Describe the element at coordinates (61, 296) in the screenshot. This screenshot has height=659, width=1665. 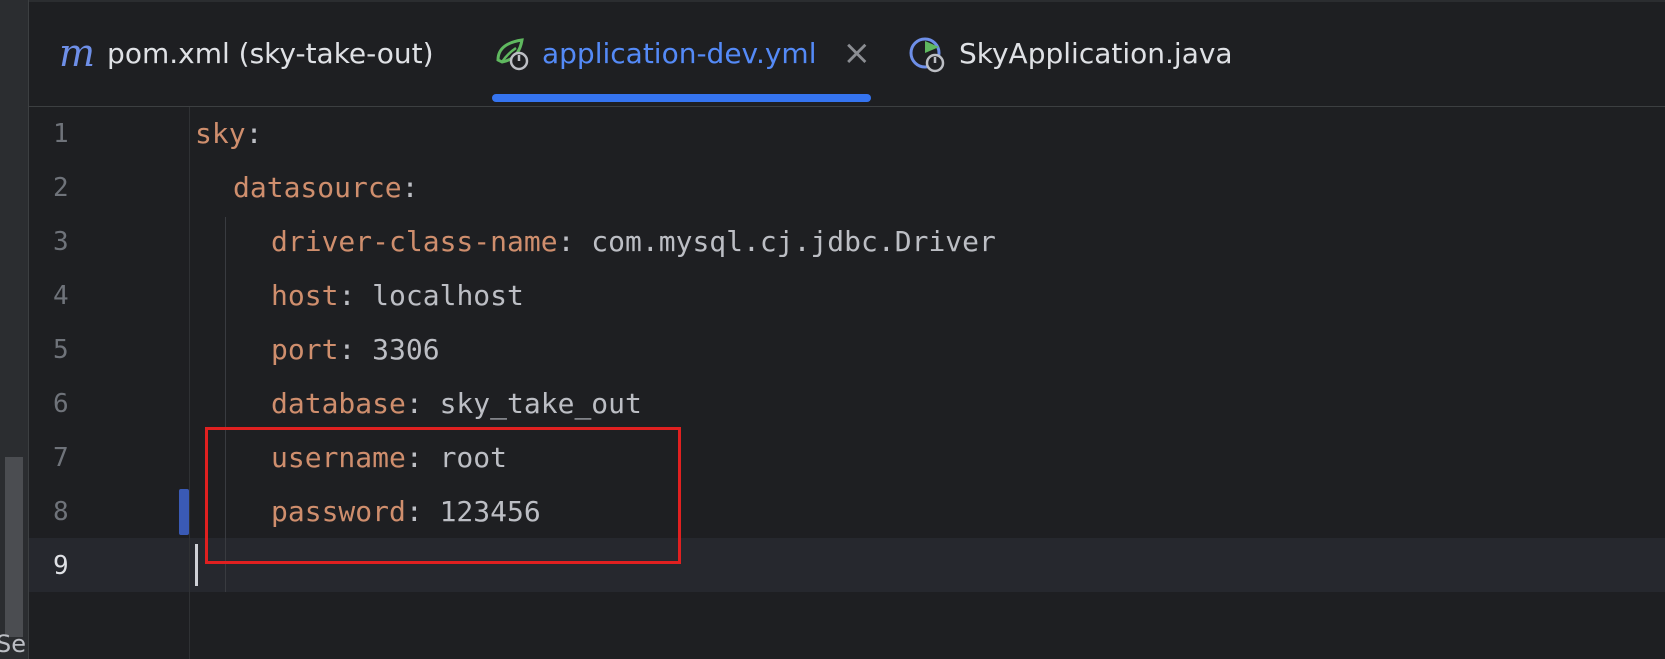
I see `line-number: 4` at that location.